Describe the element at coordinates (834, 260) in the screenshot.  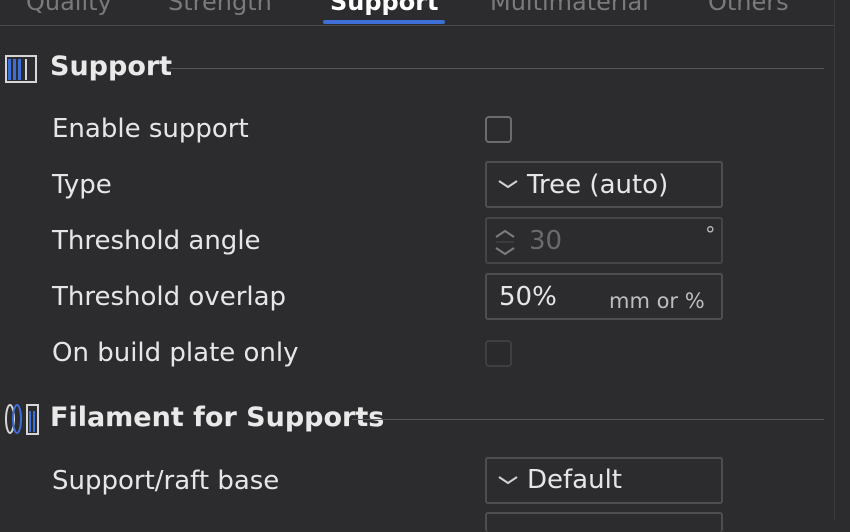
I see `panel-edge` at that location.